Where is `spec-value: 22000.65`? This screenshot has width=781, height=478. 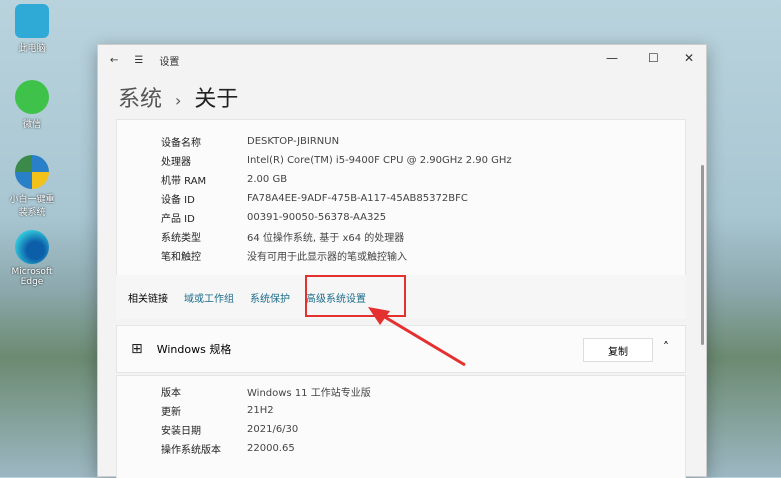
spec-value: 22000.65 is located at coordinates (271, 448).